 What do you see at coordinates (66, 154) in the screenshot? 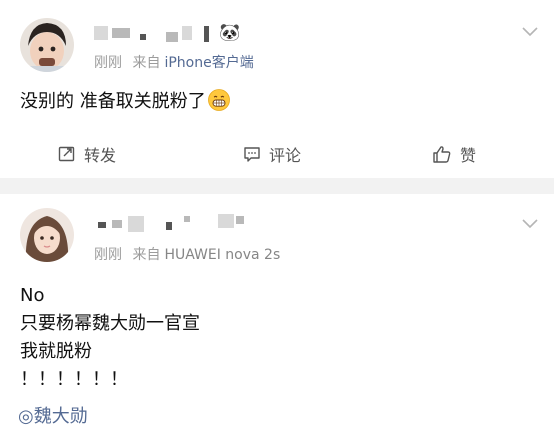
I see `repost-icon` at bounding box center [66, 154].